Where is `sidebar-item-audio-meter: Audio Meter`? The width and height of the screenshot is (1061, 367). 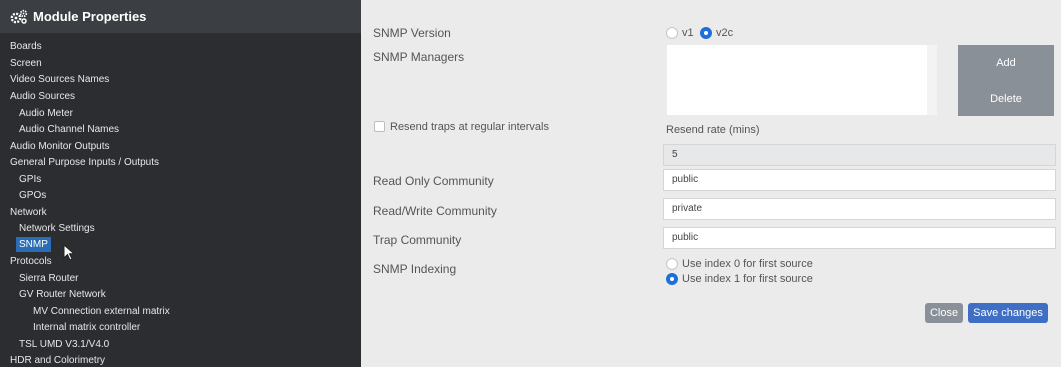
sidebar-item-audio-meter: Audio Meter is located at coordinates (46, 113).